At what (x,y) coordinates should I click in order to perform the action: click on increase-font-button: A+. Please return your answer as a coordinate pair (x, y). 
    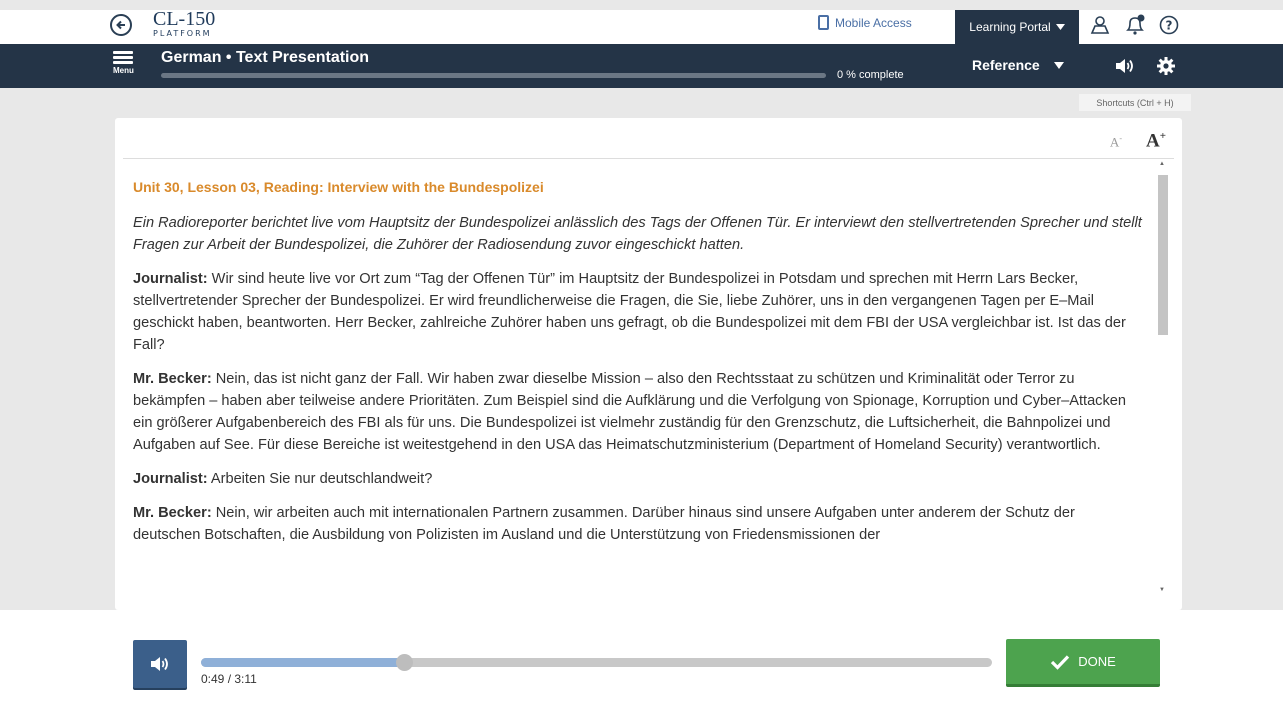
    Looking at the image, I should click on (1156, 141).